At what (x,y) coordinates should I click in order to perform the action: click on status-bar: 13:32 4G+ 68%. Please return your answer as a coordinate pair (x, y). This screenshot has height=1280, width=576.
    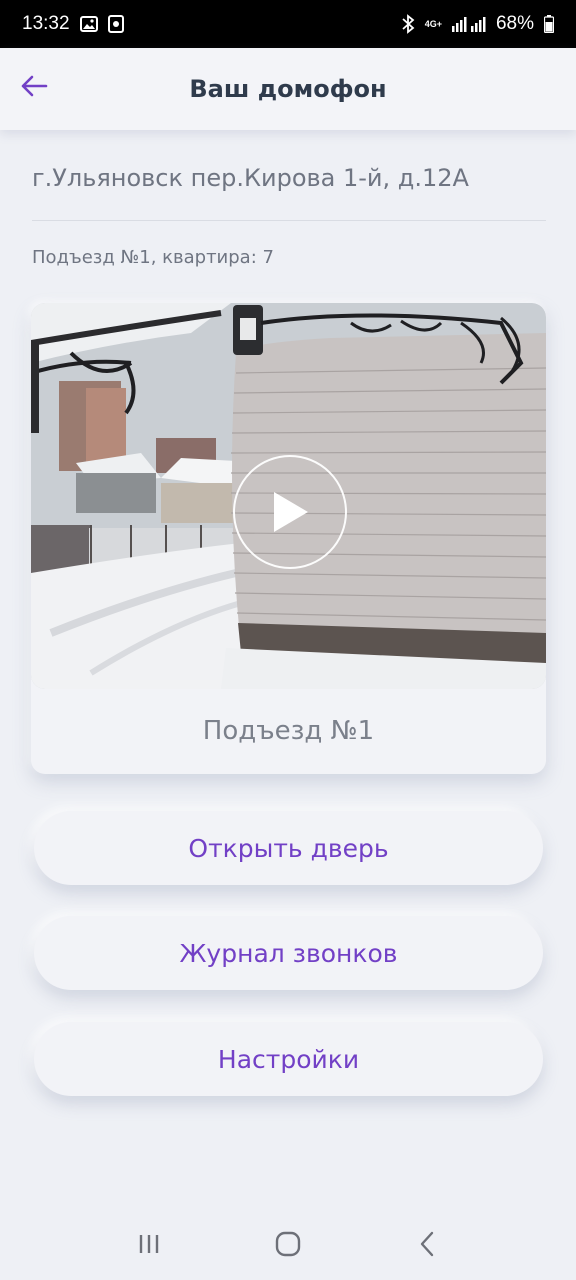
    Looking at the image, I should click on (288, 24).